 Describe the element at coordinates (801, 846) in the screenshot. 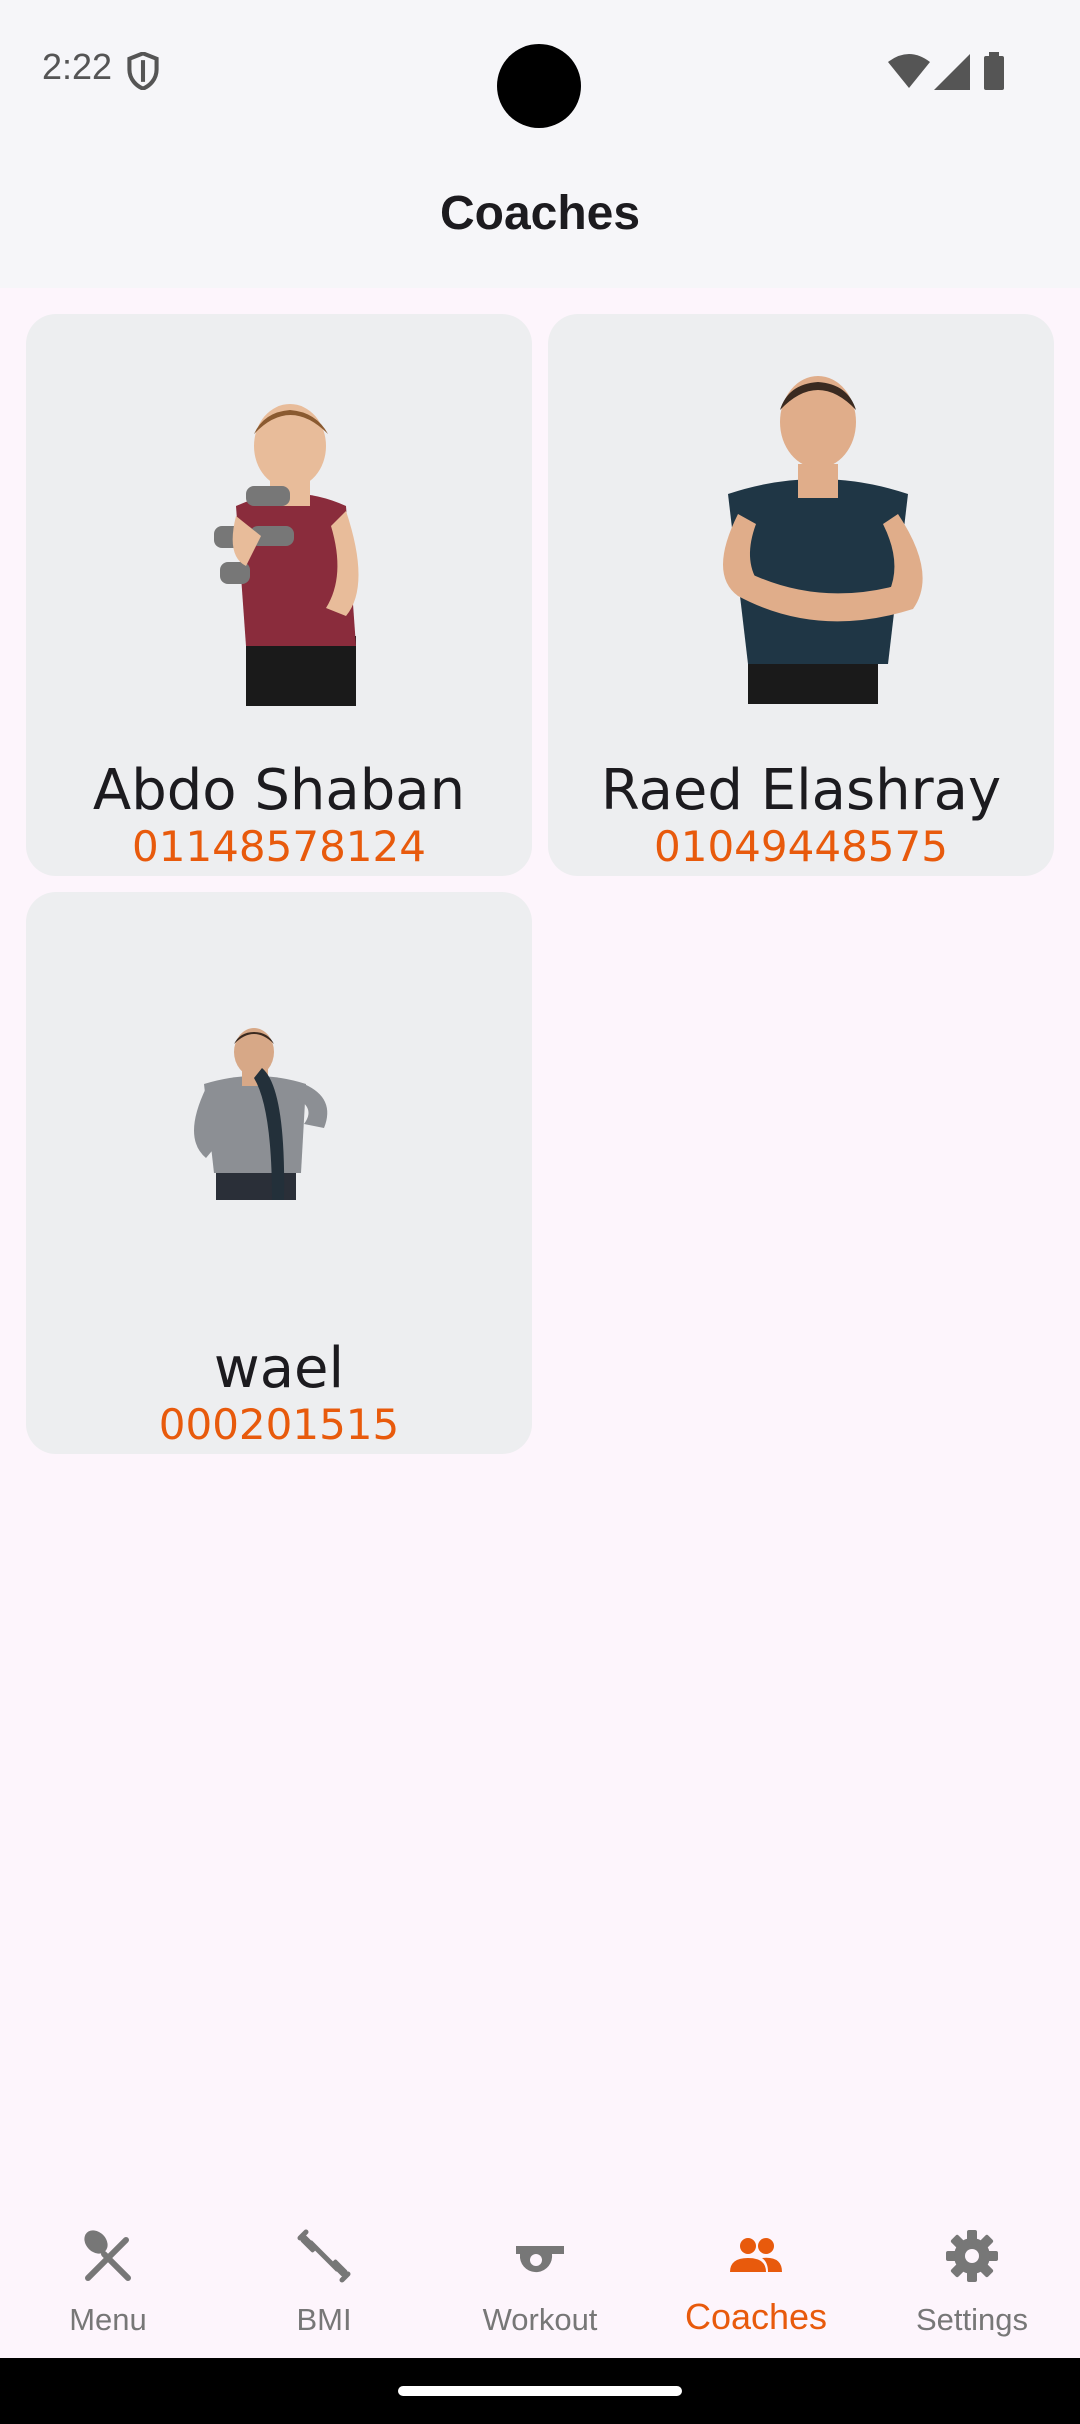

I see `coach-phone: 01049448575` at that location.